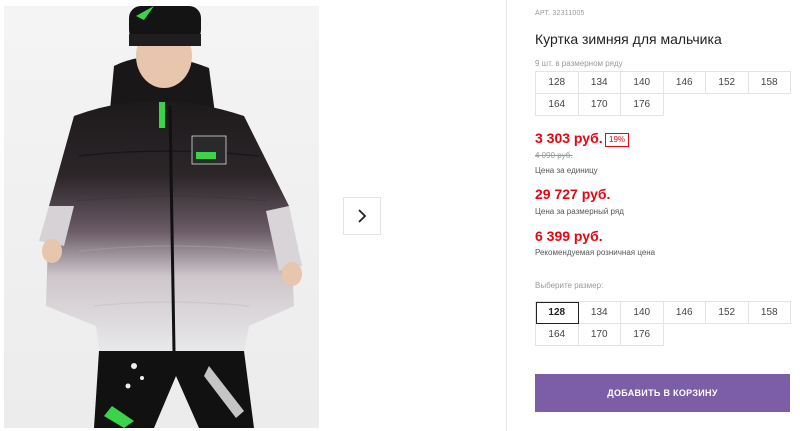  Describe the element at coordinates (628, 39) in the screenshot. I see `product-title: Куртка зимняя для мальчика` at that location.